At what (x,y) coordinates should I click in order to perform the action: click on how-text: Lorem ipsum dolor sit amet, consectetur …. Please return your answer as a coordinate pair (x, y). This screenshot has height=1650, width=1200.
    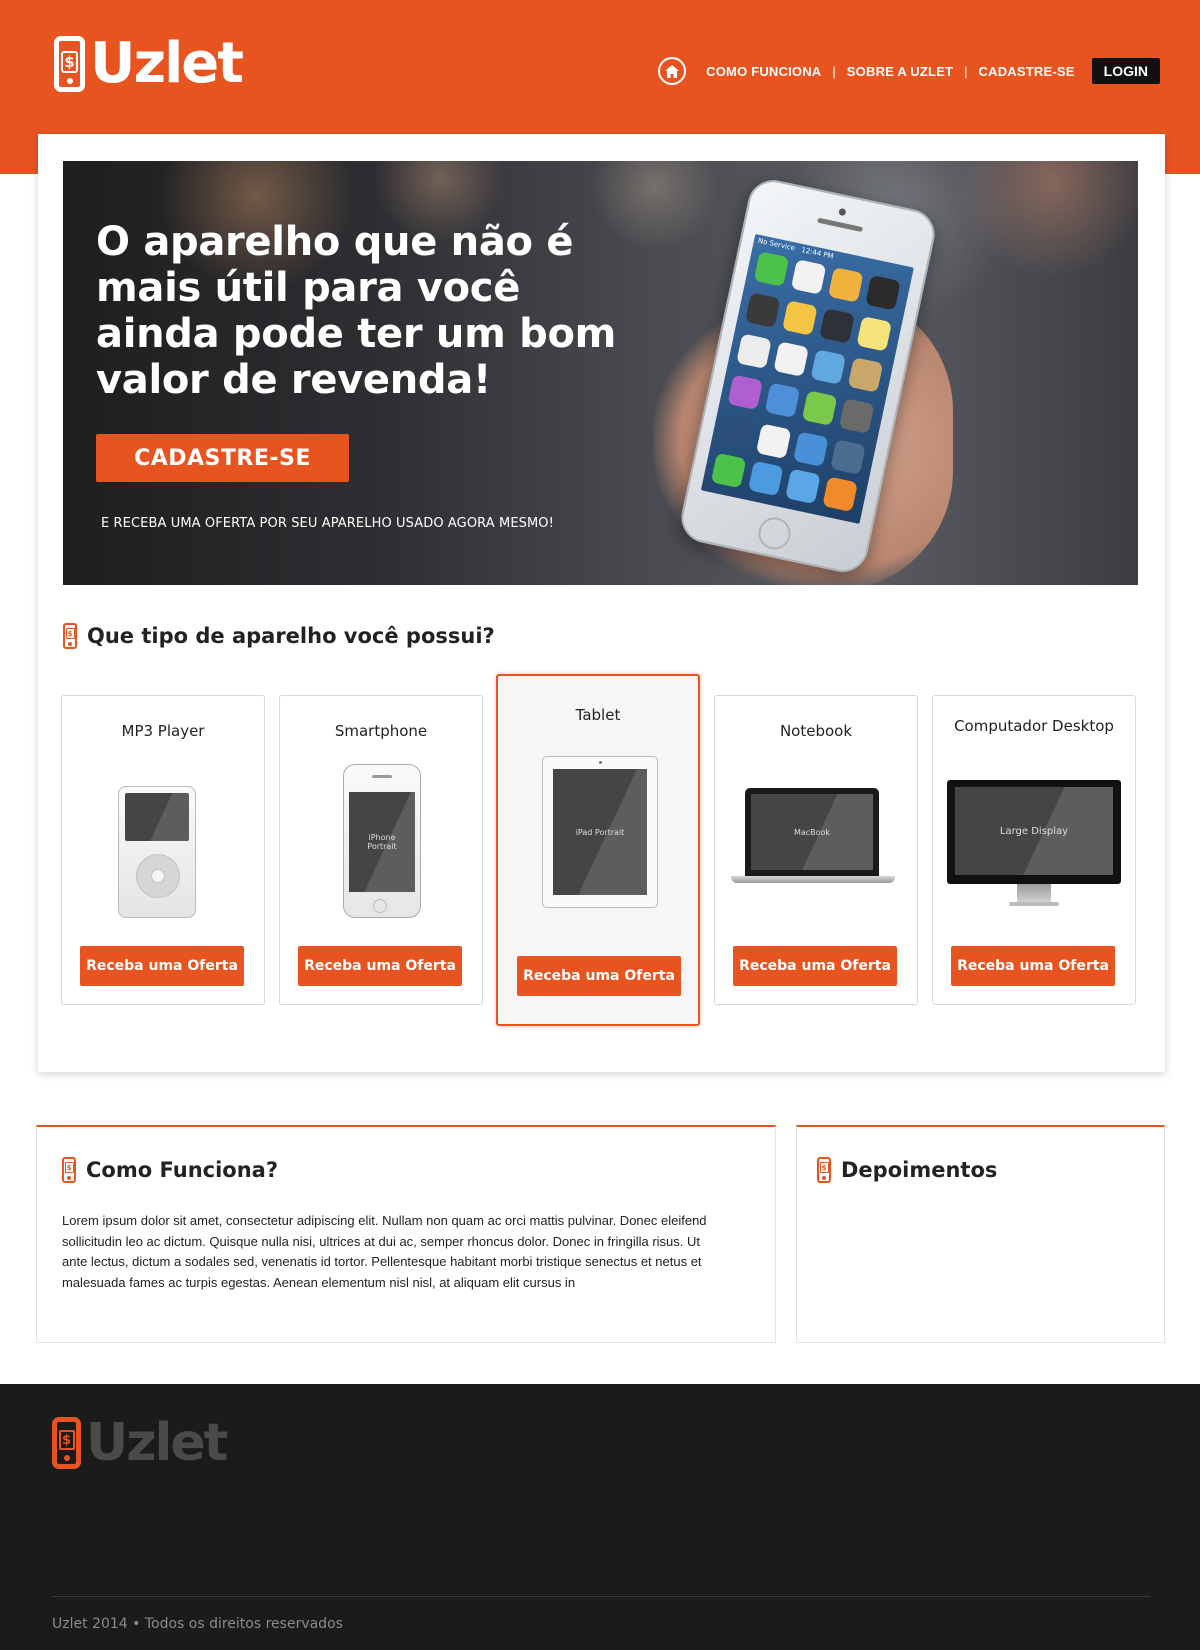
    Looking at the image, I should click on (384, 1251).